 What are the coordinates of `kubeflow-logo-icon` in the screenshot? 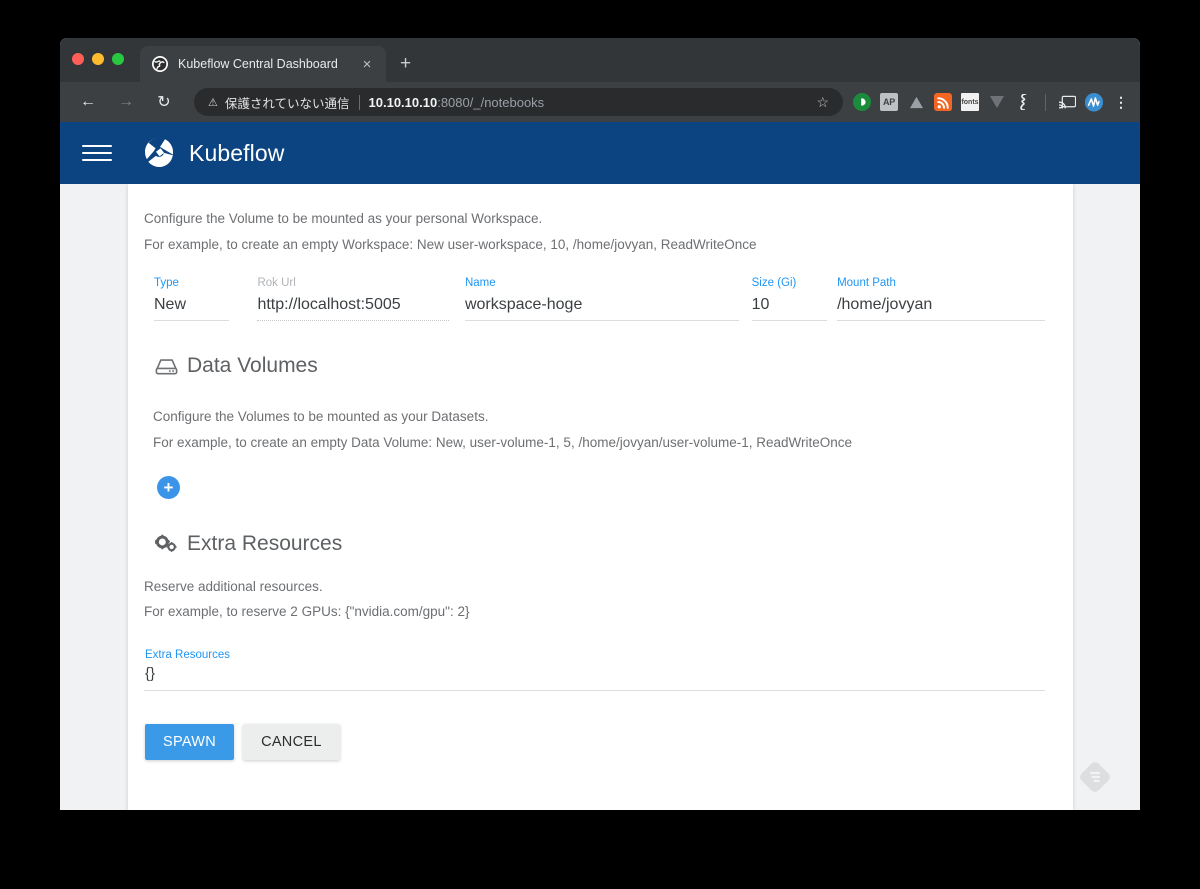 It's located at (159, 153).